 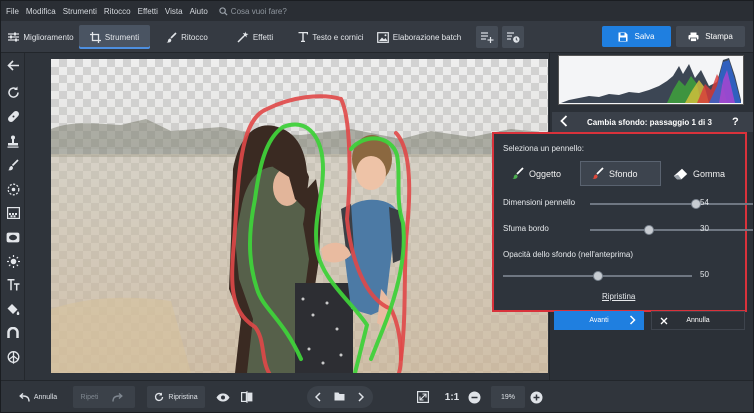 I want to click on histogram, so click(x=651, y=80).